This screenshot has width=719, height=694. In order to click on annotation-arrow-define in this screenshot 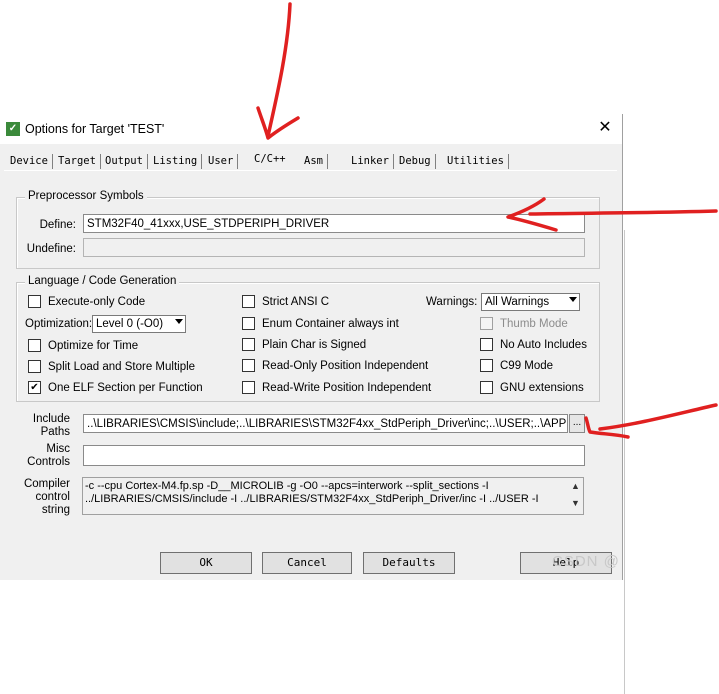, I will do `click(612, 214)`.